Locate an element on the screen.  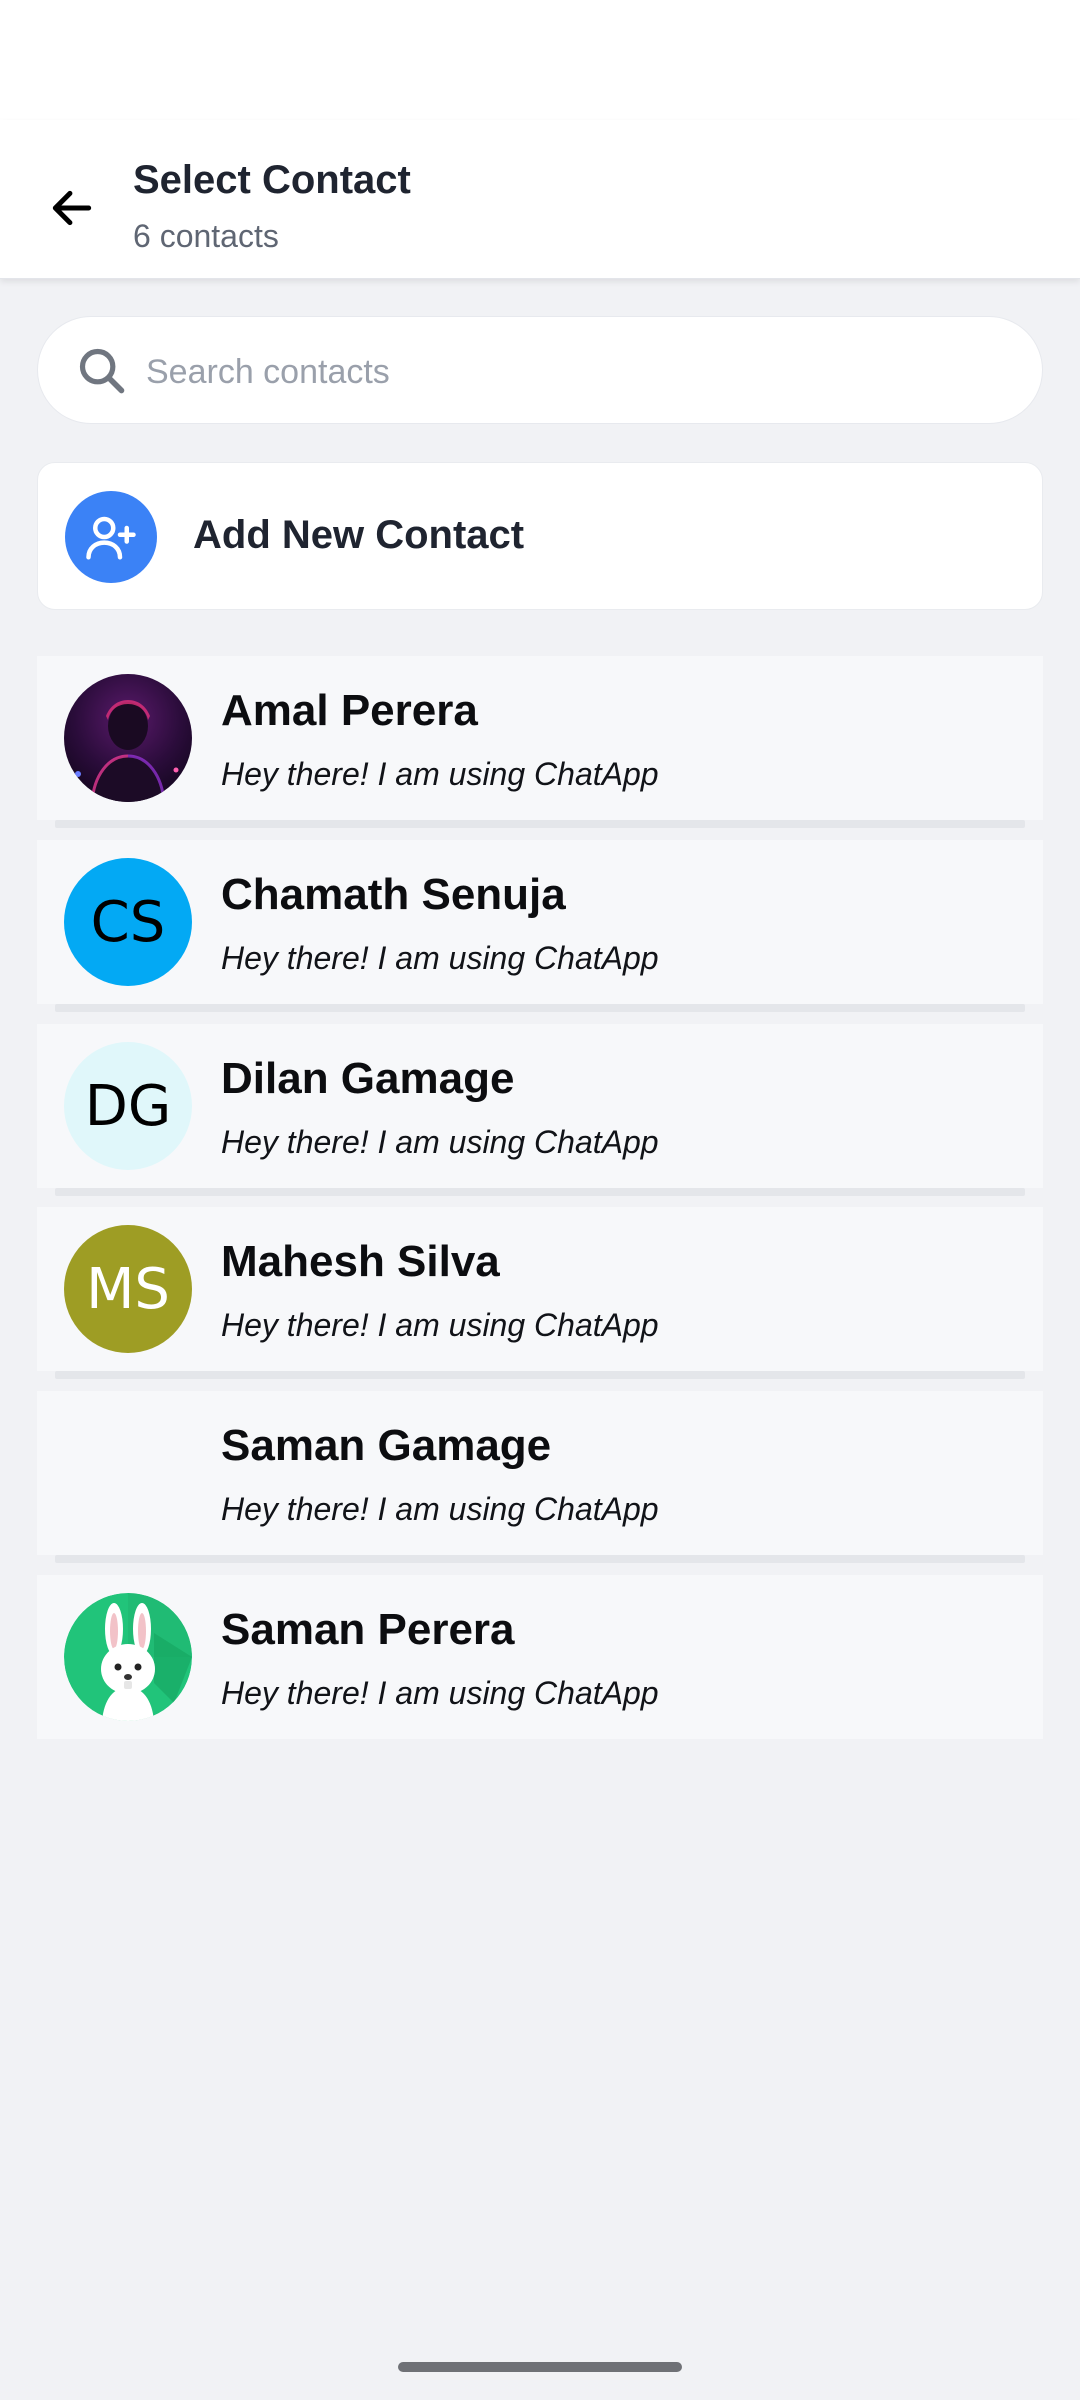
back-button is located at coordinates (72, 208).